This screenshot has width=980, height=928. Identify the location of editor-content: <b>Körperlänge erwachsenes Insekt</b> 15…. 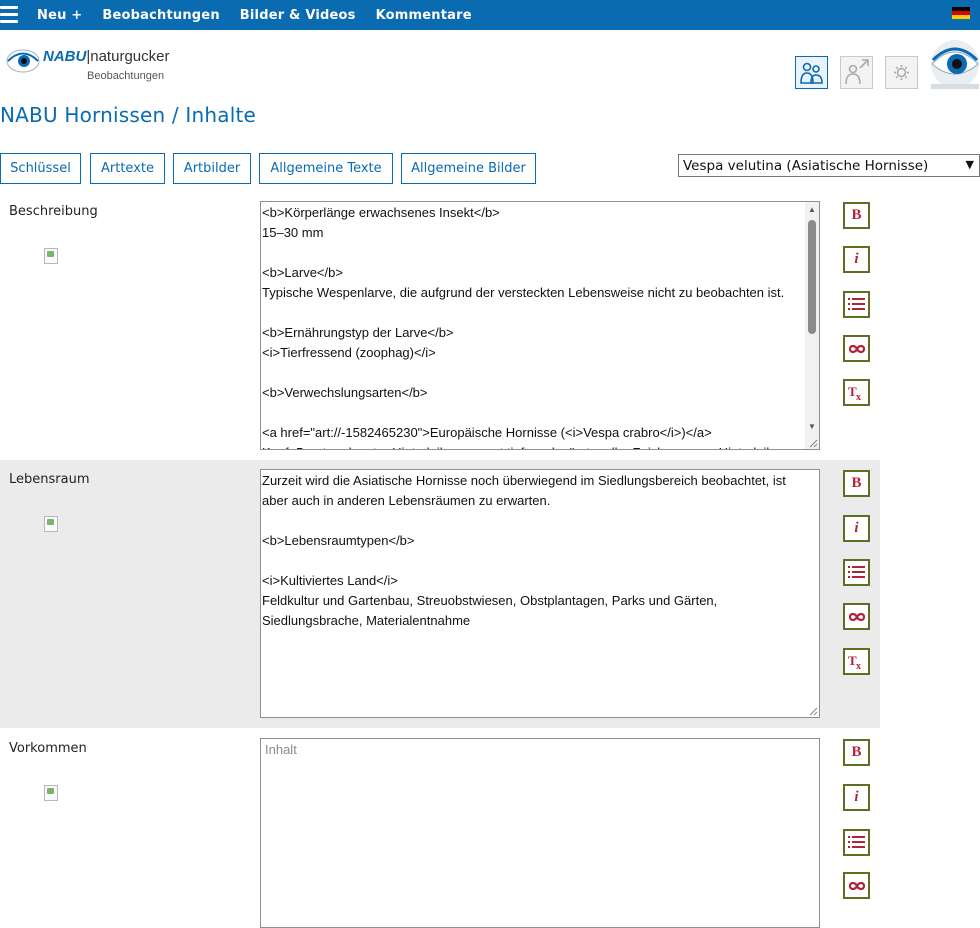
(523, 327).